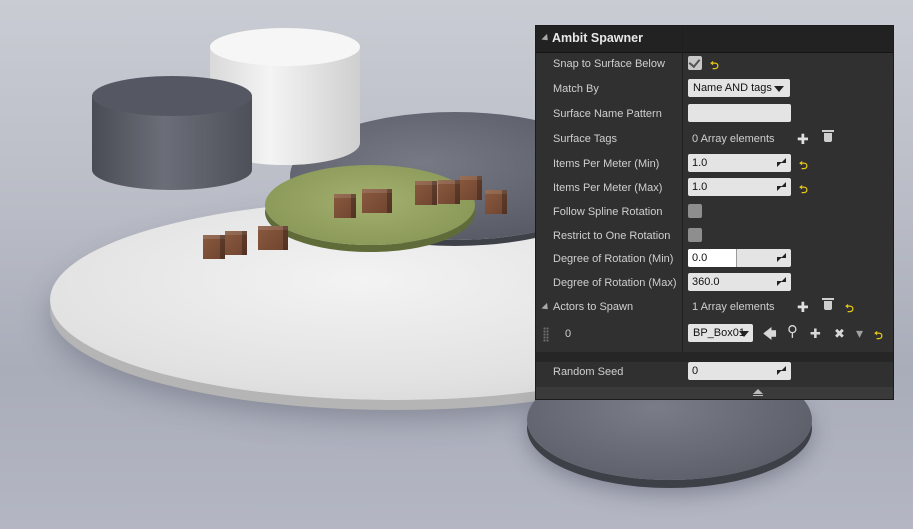 This screenshot has width=913, height=529. I want to click on row-surface-name-pattern: Surface Name Pattern, so click(714, 115).